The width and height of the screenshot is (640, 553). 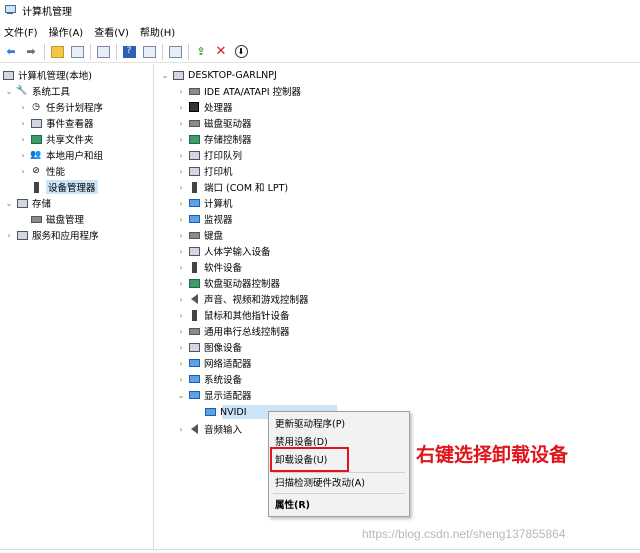 I want to click on console-icon, so click(x=149, y=52).